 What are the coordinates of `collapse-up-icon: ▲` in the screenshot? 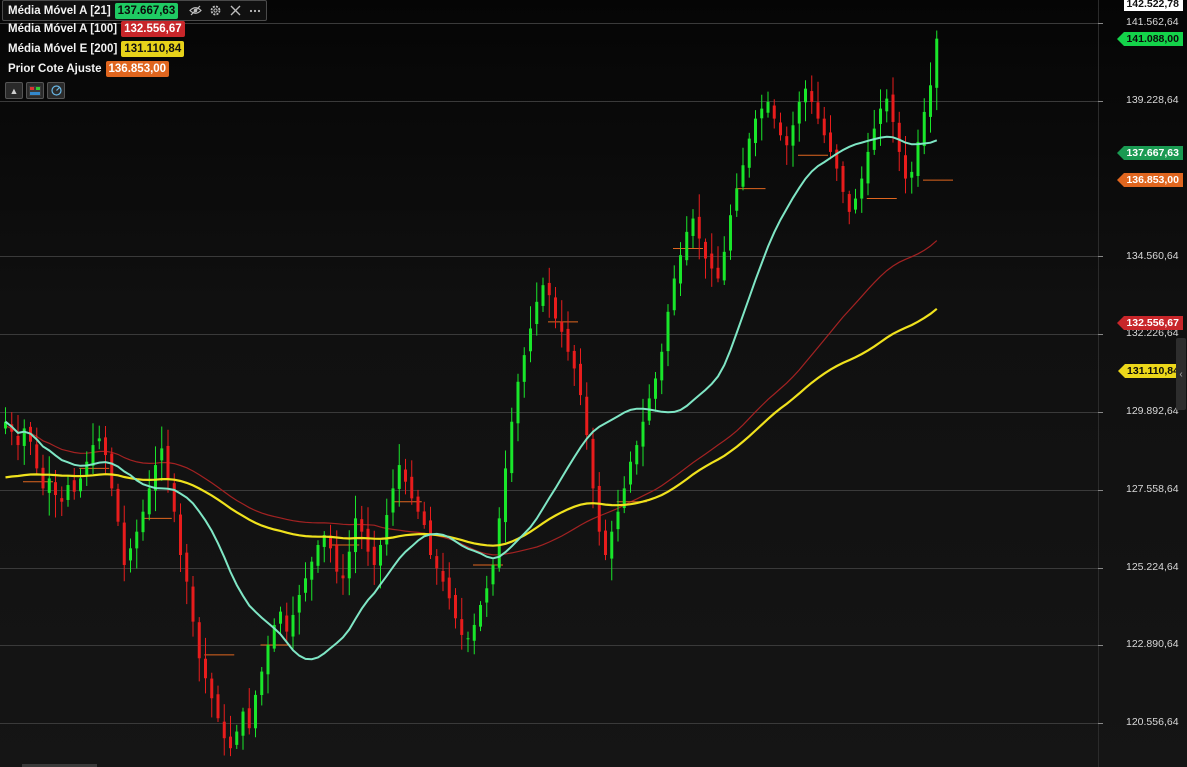 It's located at (14, 90).